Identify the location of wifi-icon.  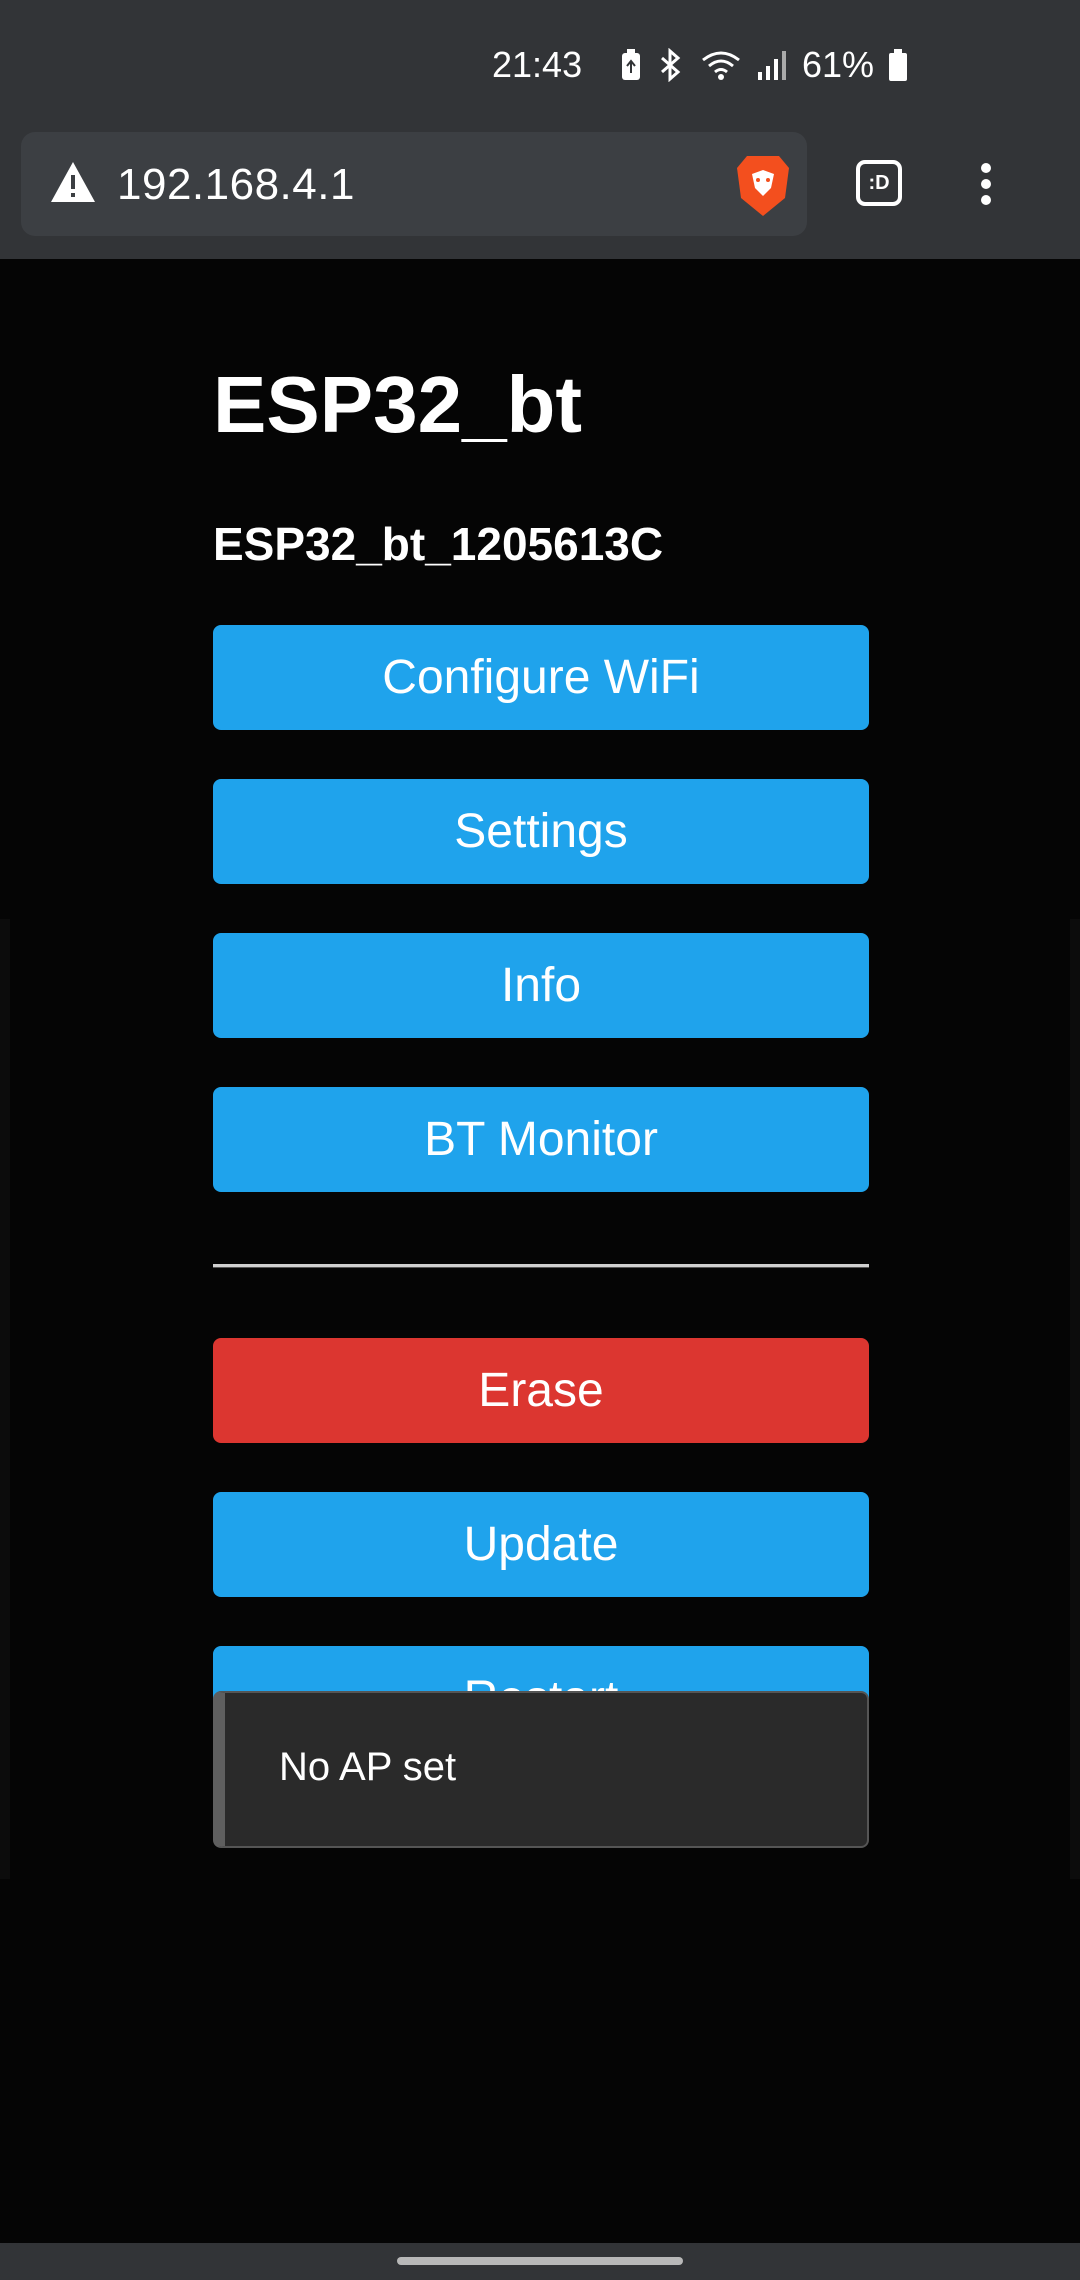
(721, 65).